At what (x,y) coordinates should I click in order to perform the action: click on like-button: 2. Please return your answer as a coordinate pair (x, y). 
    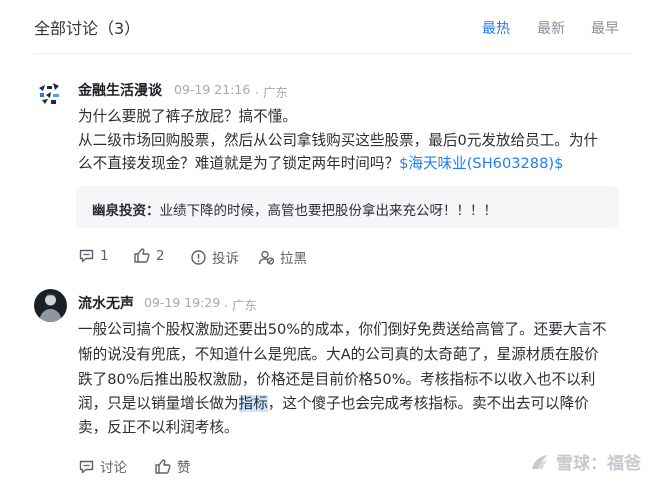
    Looking at the image, I should click on (149, 255).